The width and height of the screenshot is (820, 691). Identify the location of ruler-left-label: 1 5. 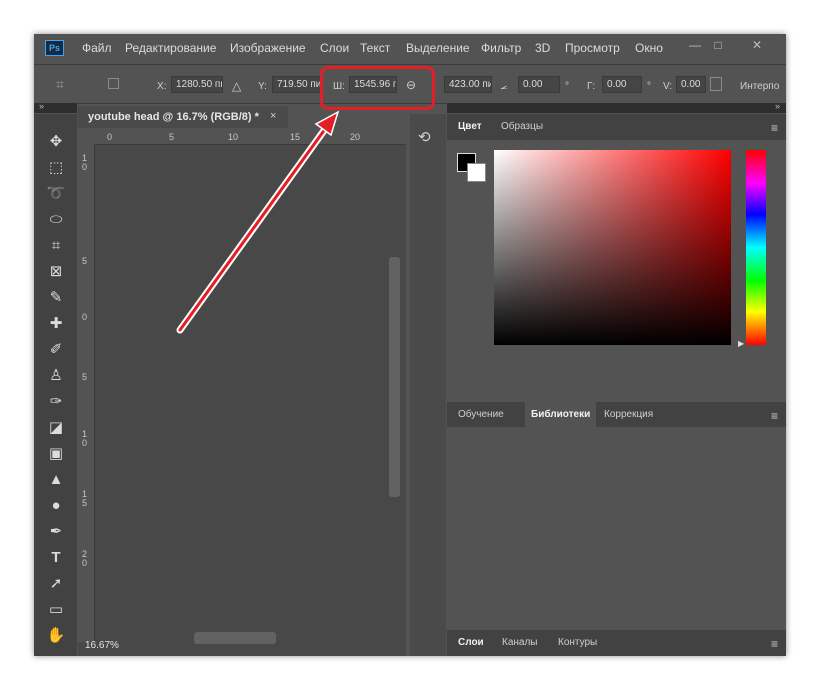
(85, 498).